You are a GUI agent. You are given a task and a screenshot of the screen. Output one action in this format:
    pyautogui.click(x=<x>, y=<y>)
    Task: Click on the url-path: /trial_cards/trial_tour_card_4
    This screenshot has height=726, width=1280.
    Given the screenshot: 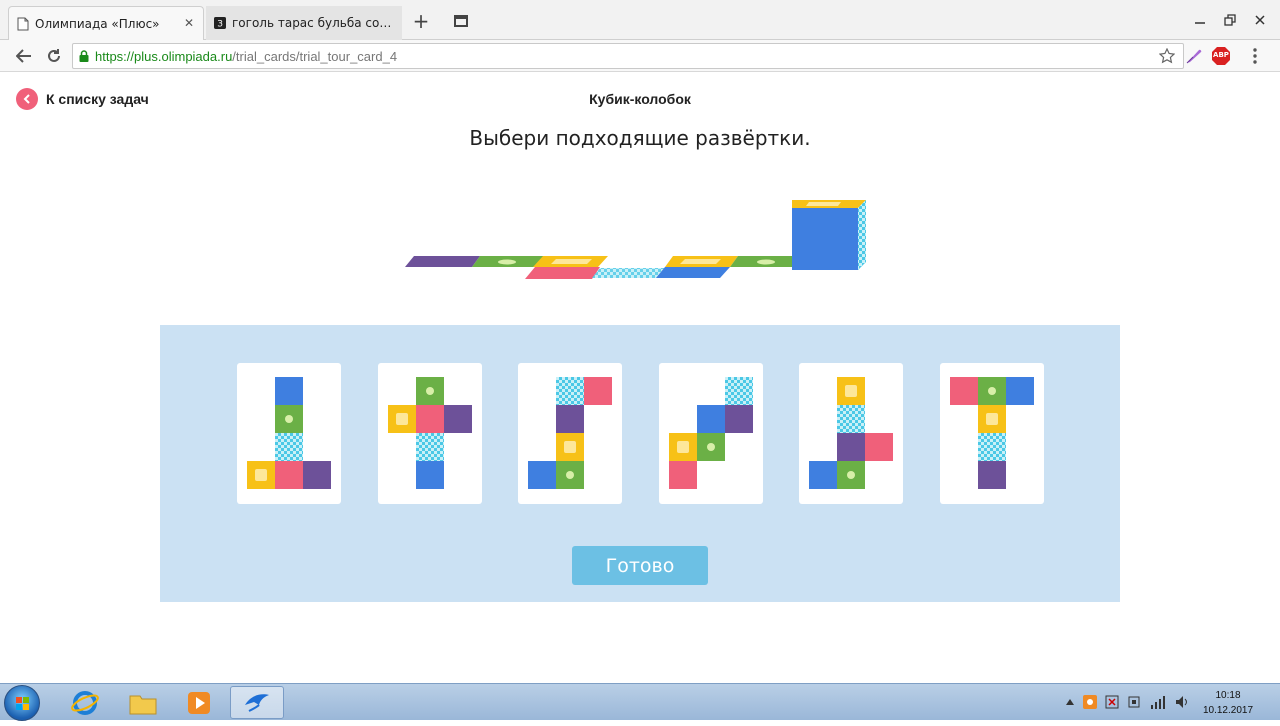 What is the action you would take?
    pyautogui.click(x=315, y=56)
    